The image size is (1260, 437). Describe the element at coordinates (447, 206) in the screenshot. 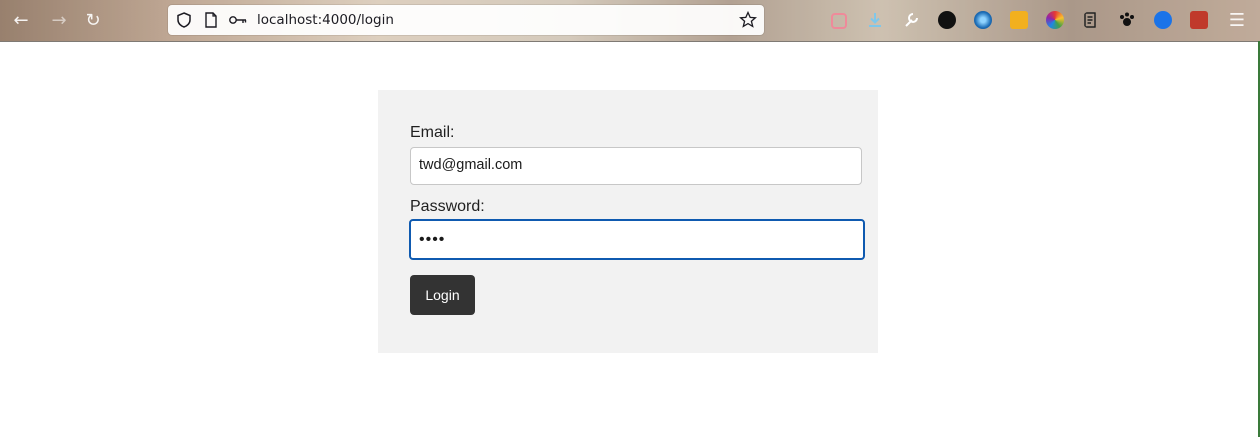

I see `password-label: Password:` at that location.